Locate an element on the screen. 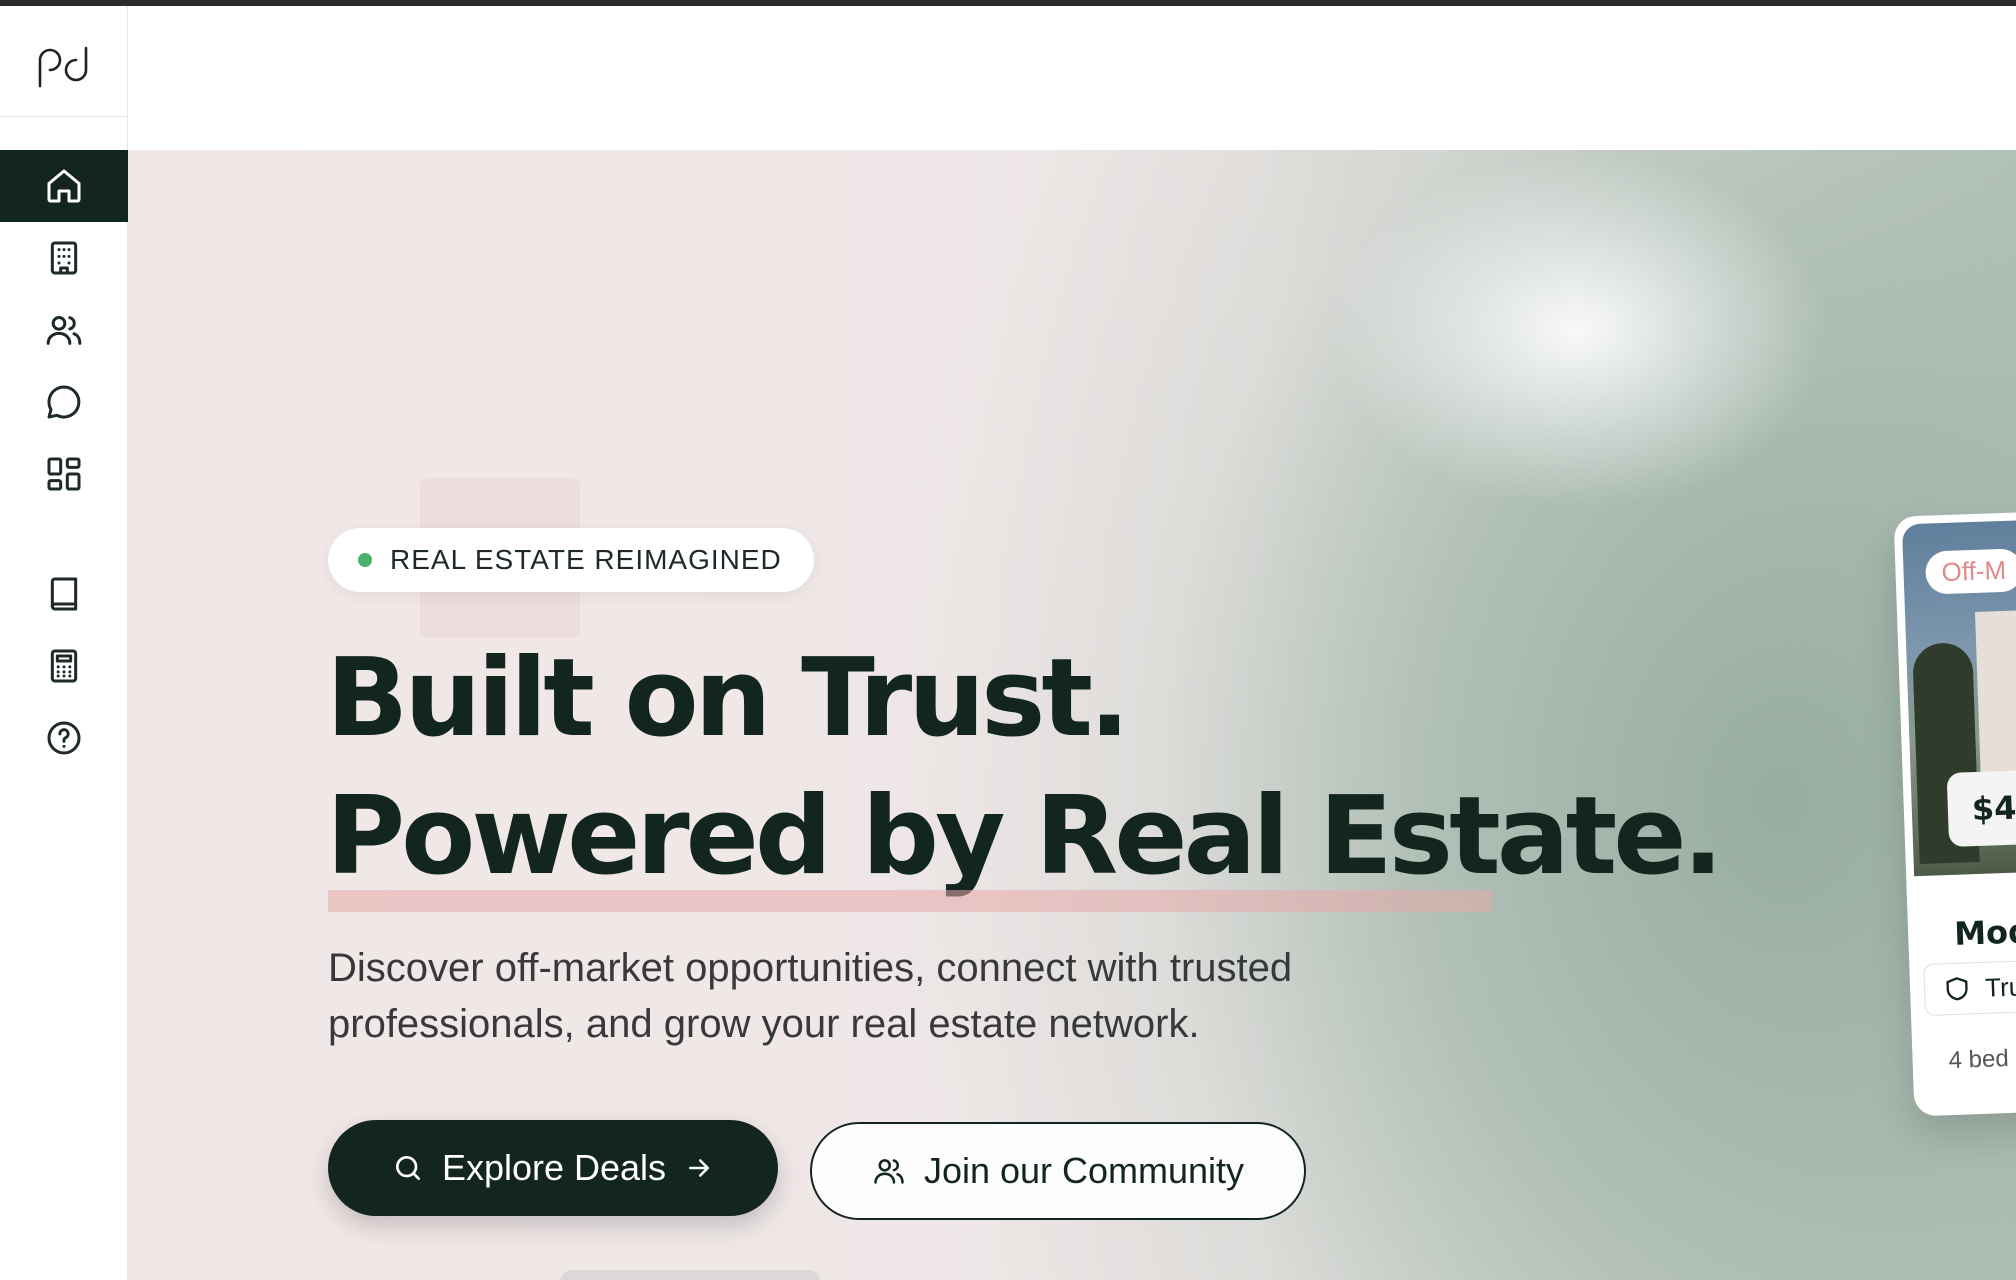 The image size is (2016, 1280). hero-badge: REAL ESTATE REIMAGINED is located at coordinates (571, 560).